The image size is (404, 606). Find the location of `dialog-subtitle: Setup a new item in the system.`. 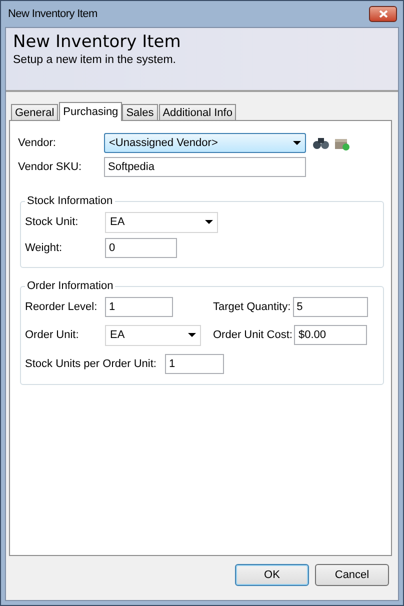

dialog-subtitle: Setup a new item in the system. is located at coordinates (94, 60).